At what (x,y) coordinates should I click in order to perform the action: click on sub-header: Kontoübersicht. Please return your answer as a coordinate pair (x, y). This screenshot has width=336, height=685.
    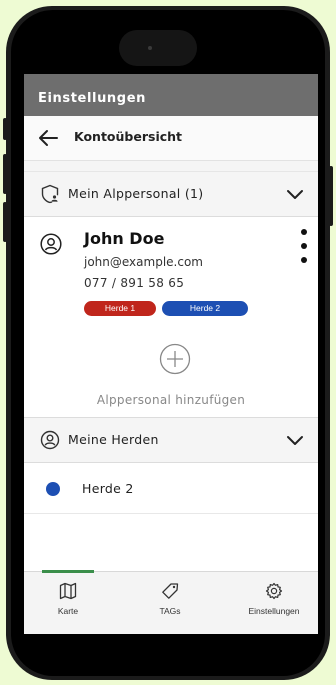
    Looking at the image, I should click on (171, 138).